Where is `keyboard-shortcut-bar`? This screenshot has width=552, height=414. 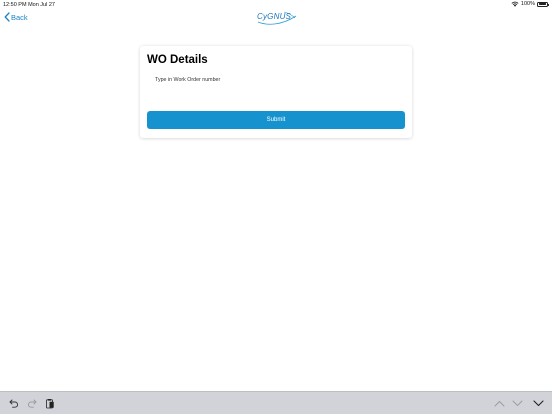 keyboard-shortcut-bar is located at coordinates (276, 402).